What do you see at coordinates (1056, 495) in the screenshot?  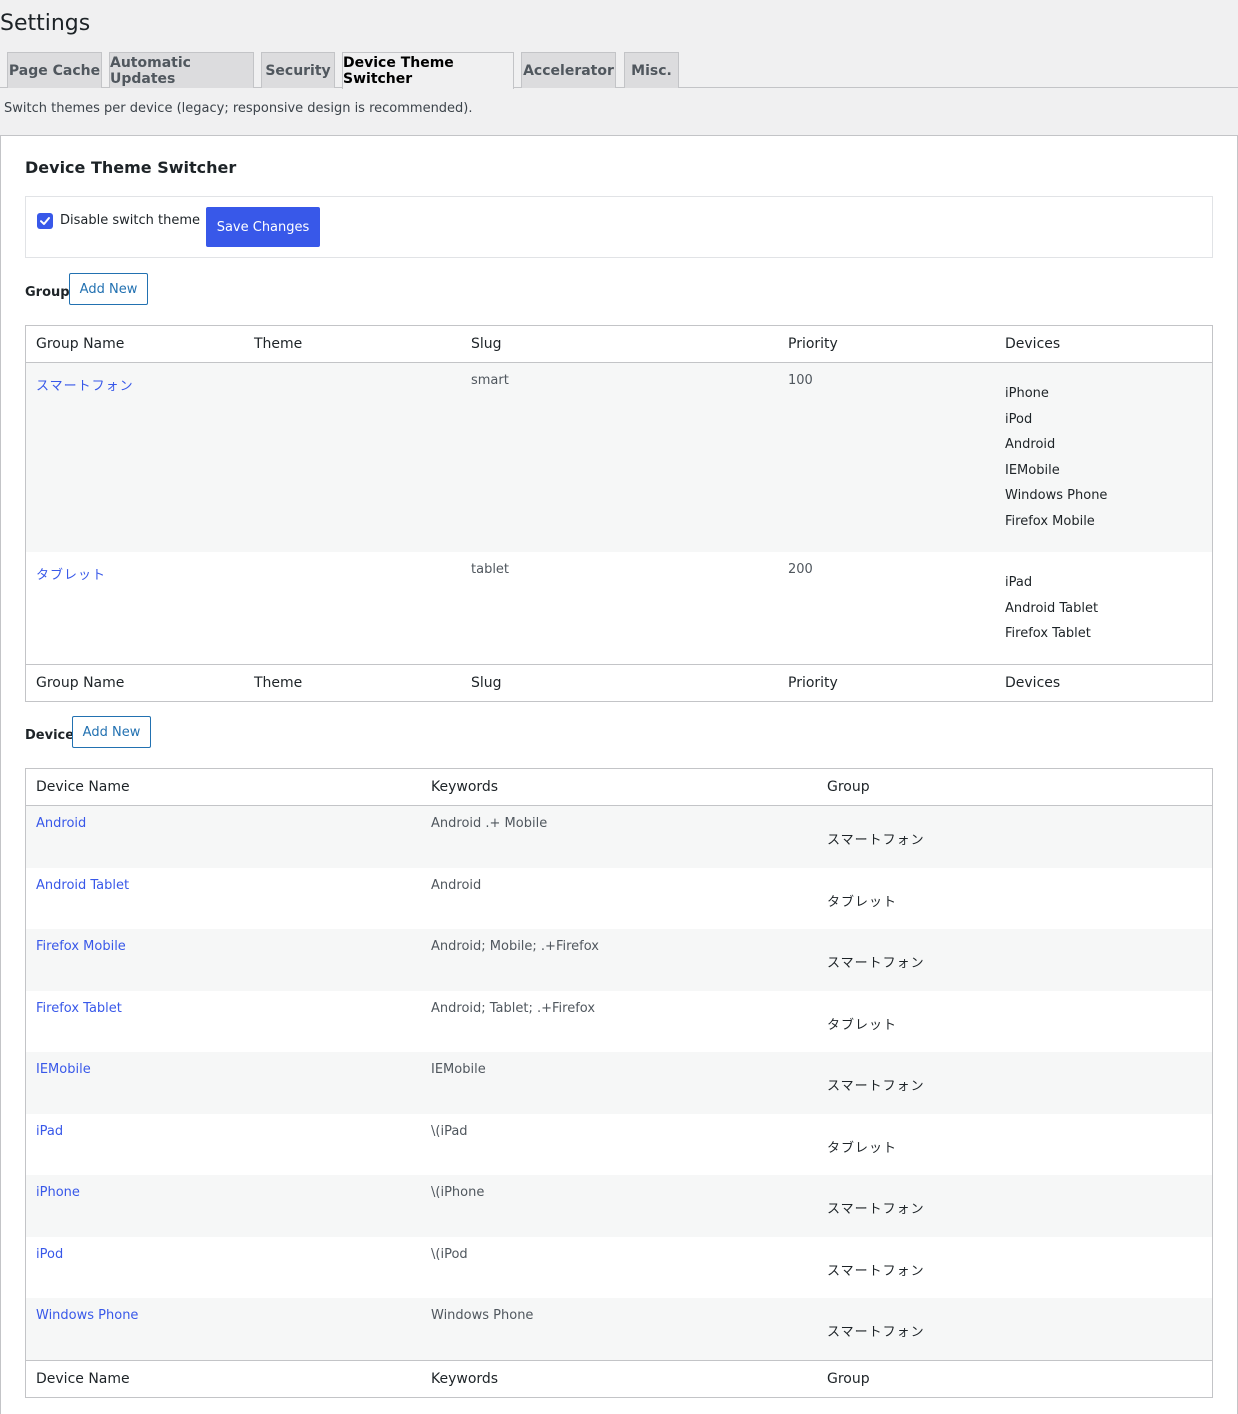 I see `list-item: Windows Phone` at bounding box center [1056, 495].